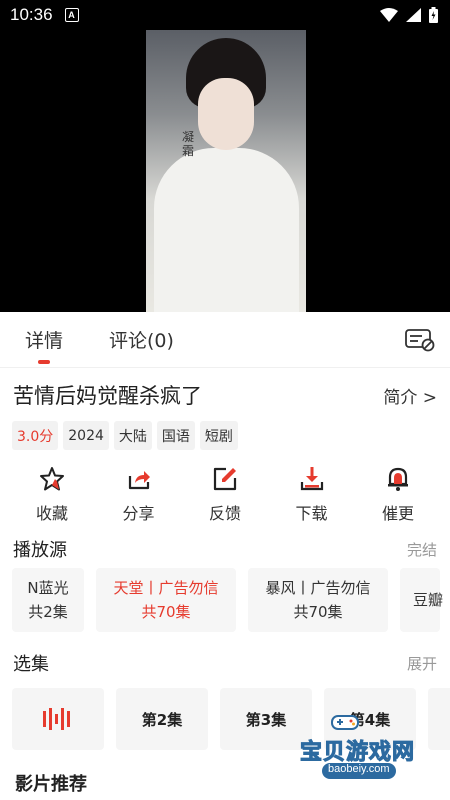 This screenshot has width=450, height=800. I want to click on source-item: 豆瓣, so click(422, 600).